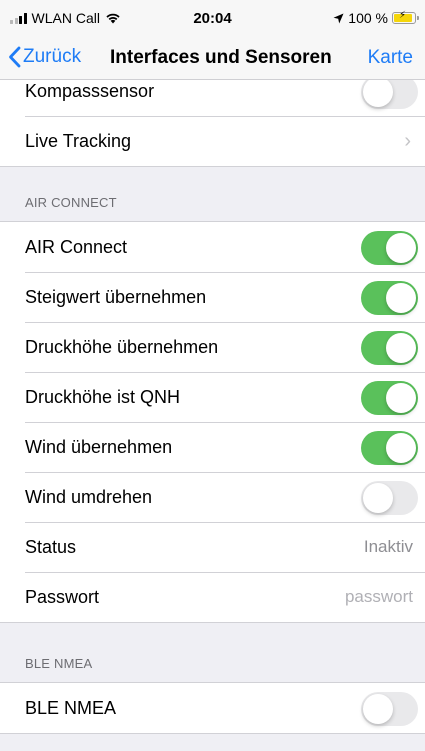 The image size is (425, 751). Describe the element at coordinates (368, 18) in the screenshot. I see `battery-percentage: 100 %` at that location.